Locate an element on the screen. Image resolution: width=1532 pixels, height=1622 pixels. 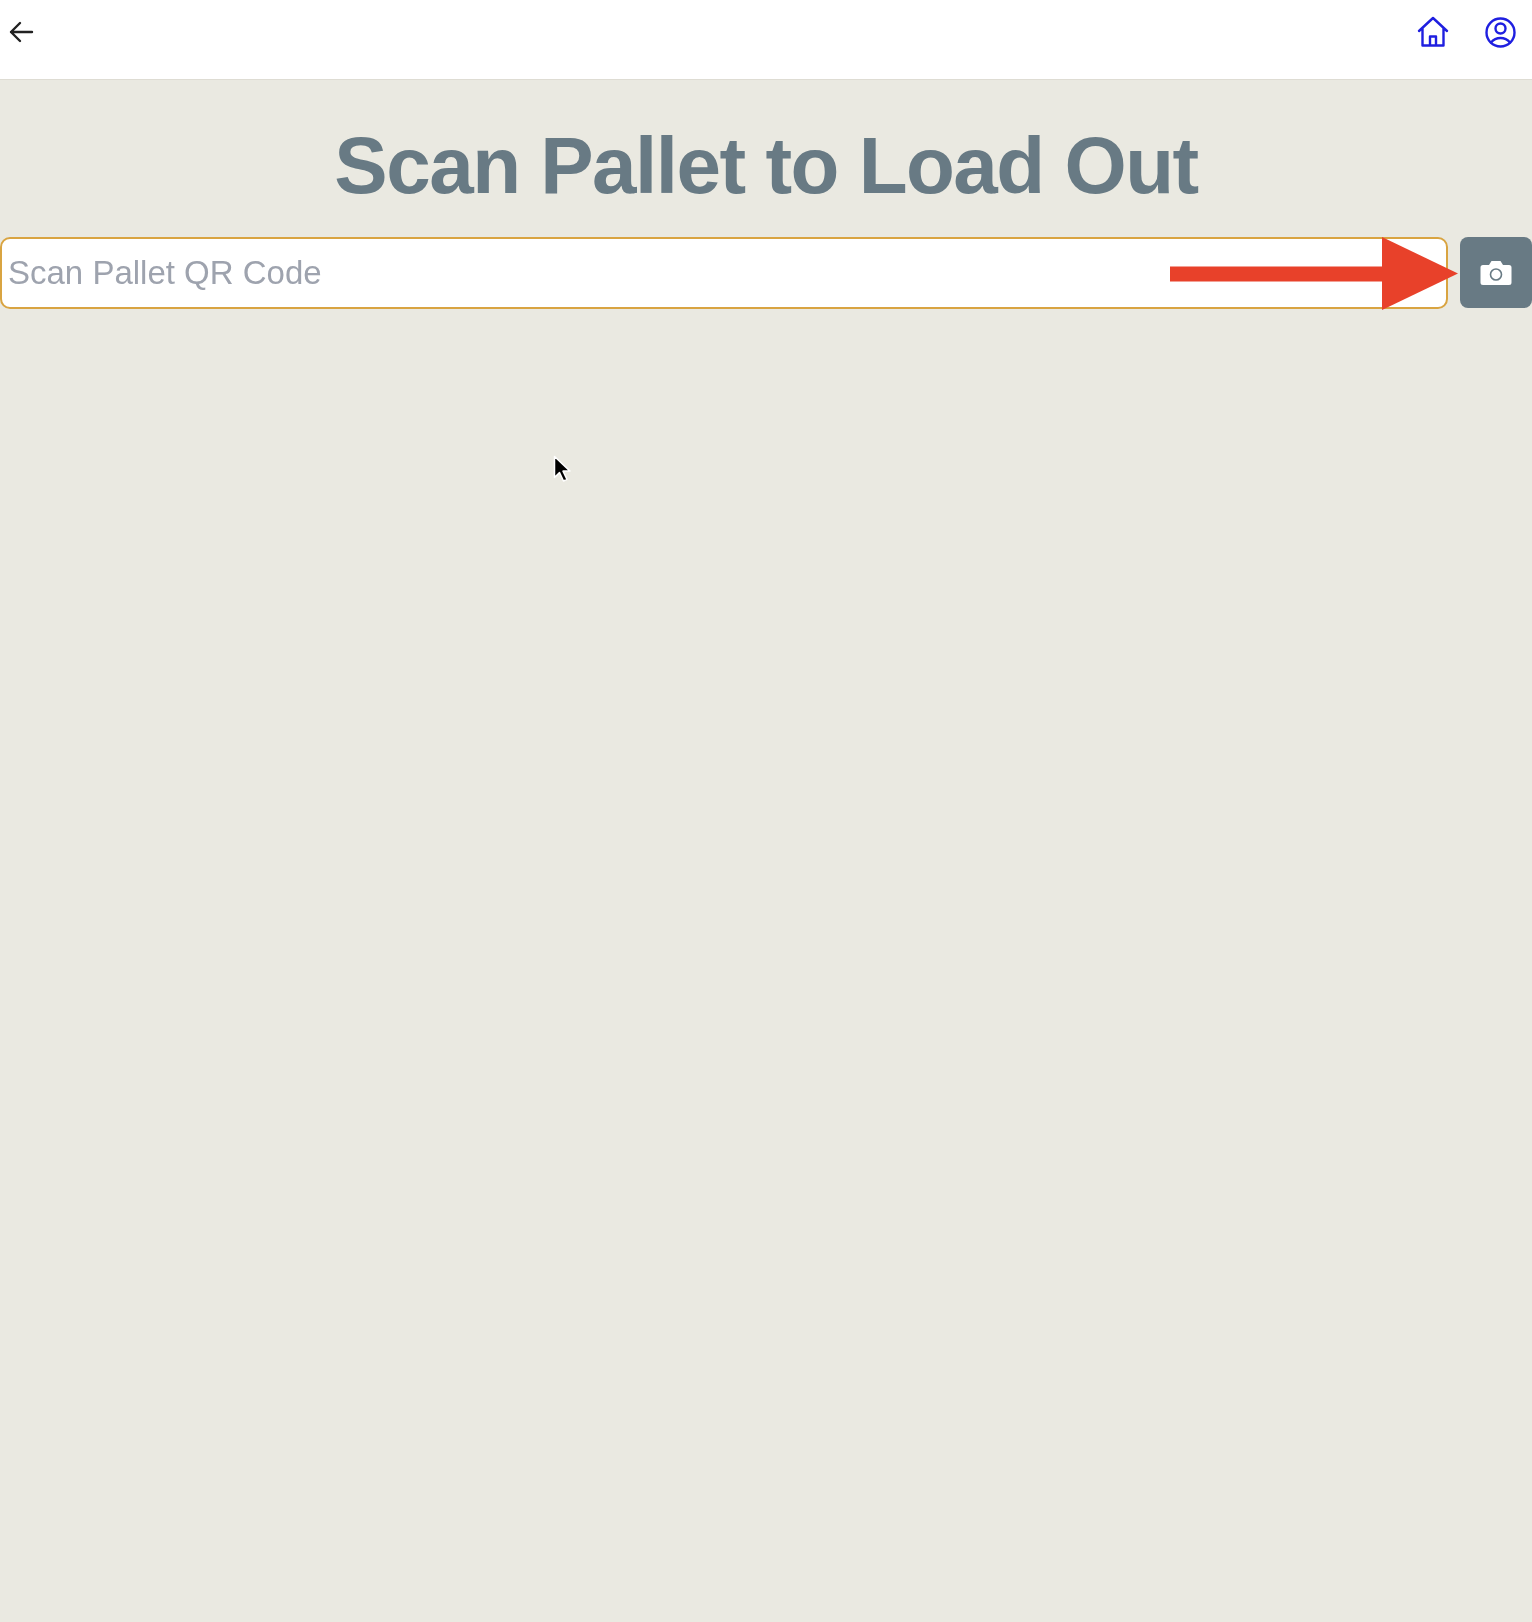
camera-button is located at coordinates (1496, 272).